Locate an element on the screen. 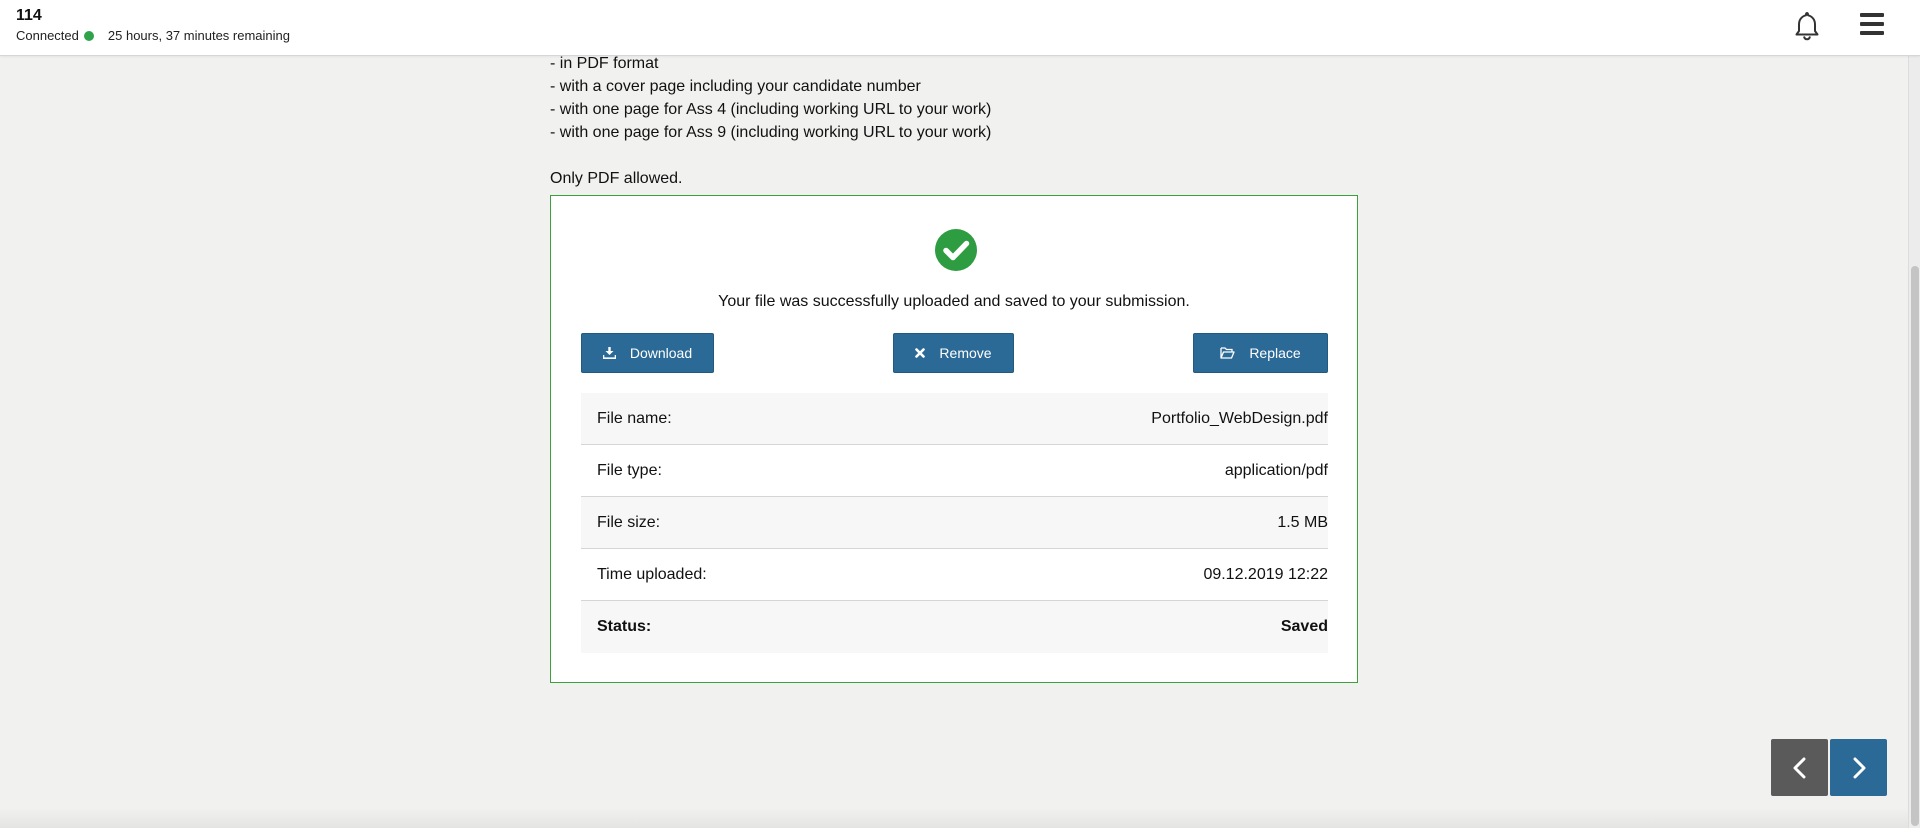  folder-open-icon is located at coordinates (1227, 353).